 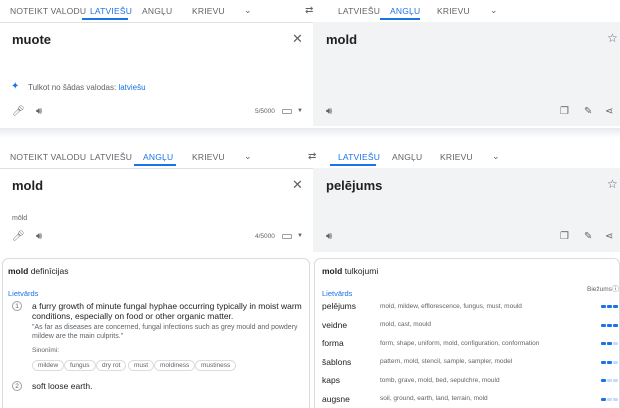 I want to click on translations-title: mold tulkojumi, so click(x=350, y=271).